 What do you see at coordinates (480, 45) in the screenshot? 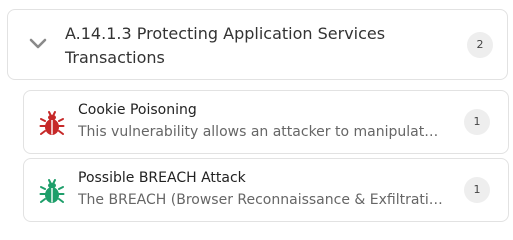
I see `group-count-badge: 2` at bounding box center [480, 45].